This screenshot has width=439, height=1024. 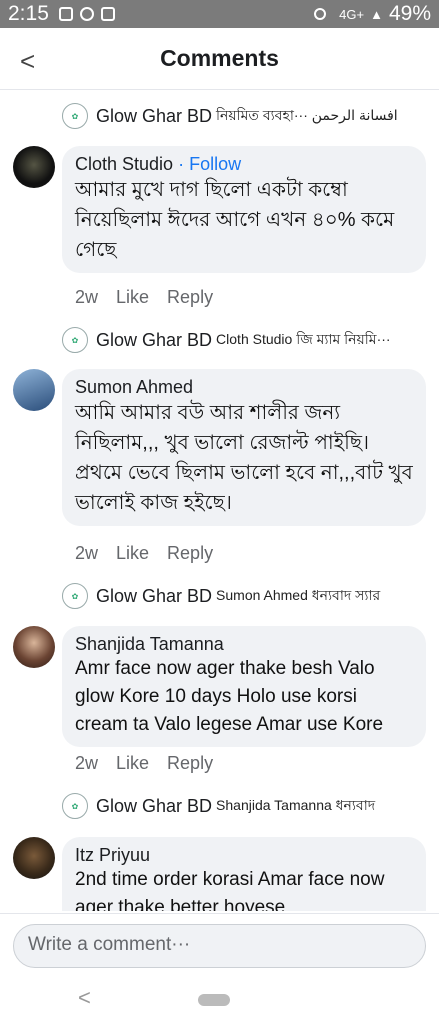 What do you see at coordinates (244, 387) in the screenshot?
I see `comment-author: Sumon Ahmed` at bounding box center [244, 387].